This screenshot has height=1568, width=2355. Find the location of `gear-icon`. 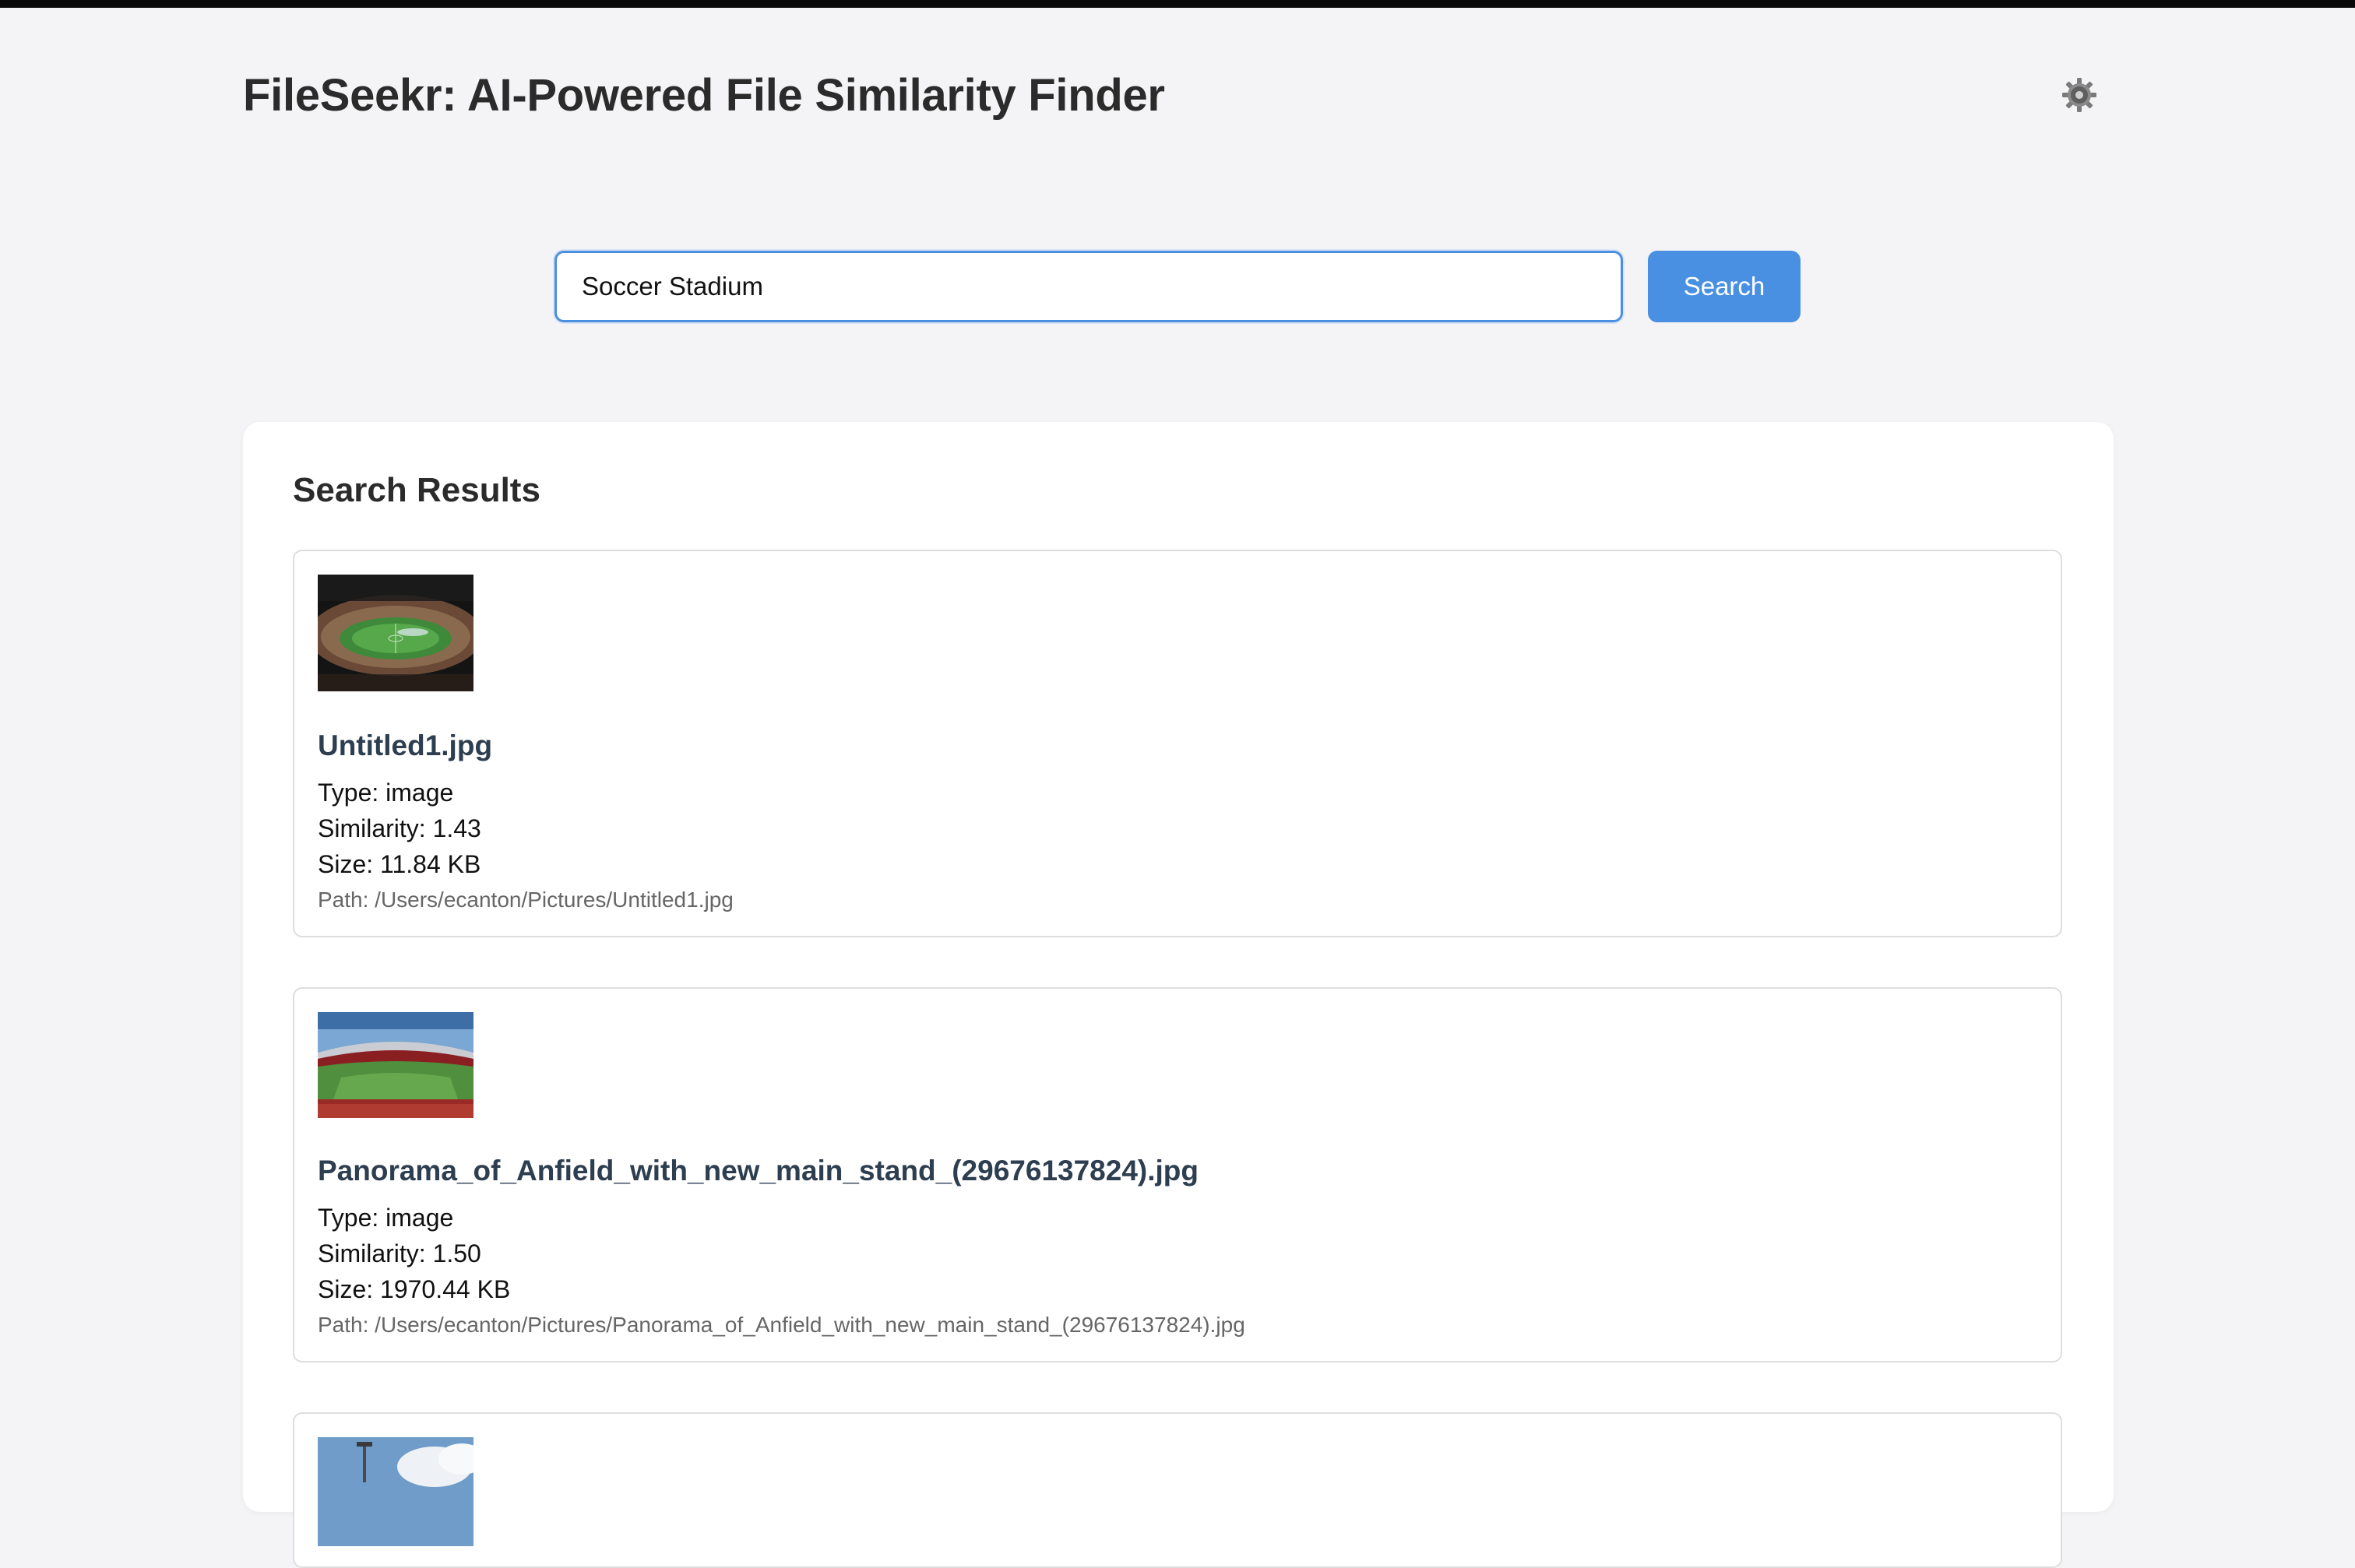

gear-icon is located at coordinates (2079, 95).